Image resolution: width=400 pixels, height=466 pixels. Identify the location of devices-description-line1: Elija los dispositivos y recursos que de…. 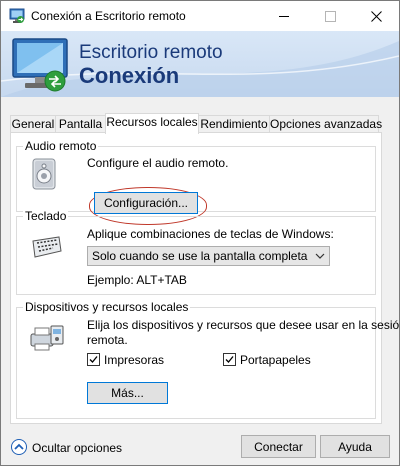
(243, 325).